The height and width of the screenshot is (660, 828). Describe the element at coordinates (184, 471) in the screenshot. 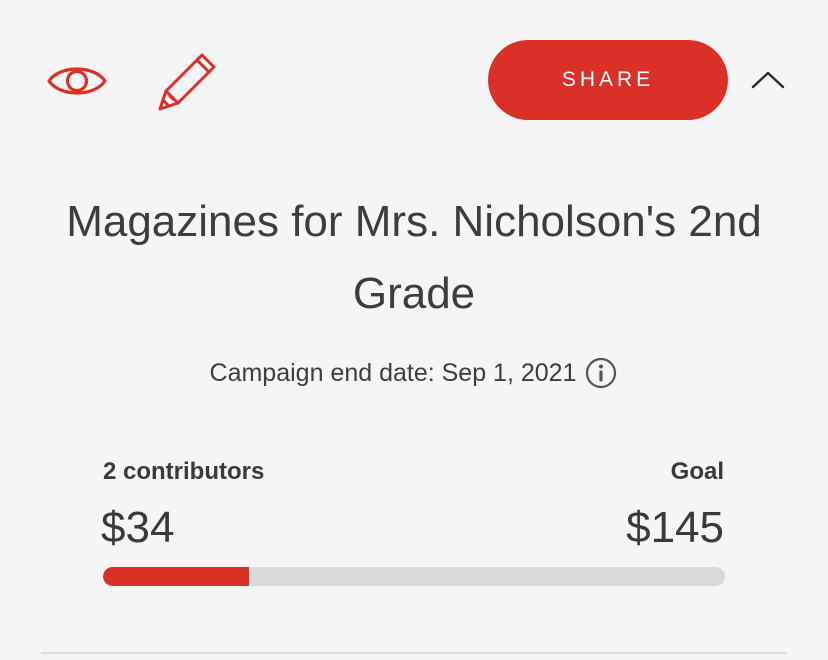

I see `contributors-count: 2 contributors` at that location.